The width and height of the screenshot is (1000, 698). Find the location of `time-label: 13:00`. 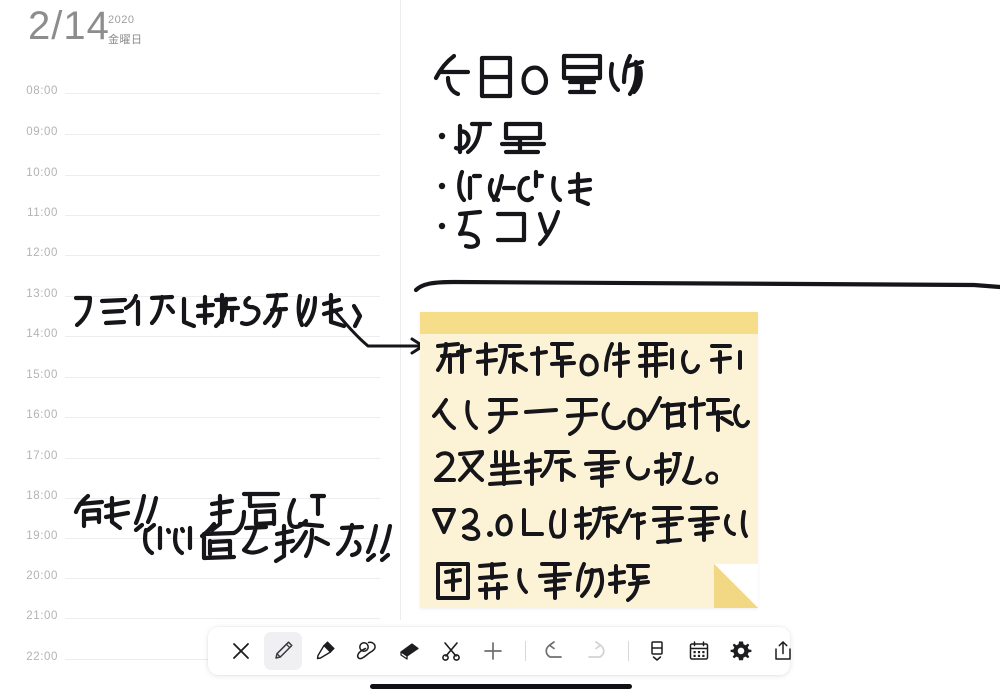

time-label: 13:00 is located at coordinates (42, 294).